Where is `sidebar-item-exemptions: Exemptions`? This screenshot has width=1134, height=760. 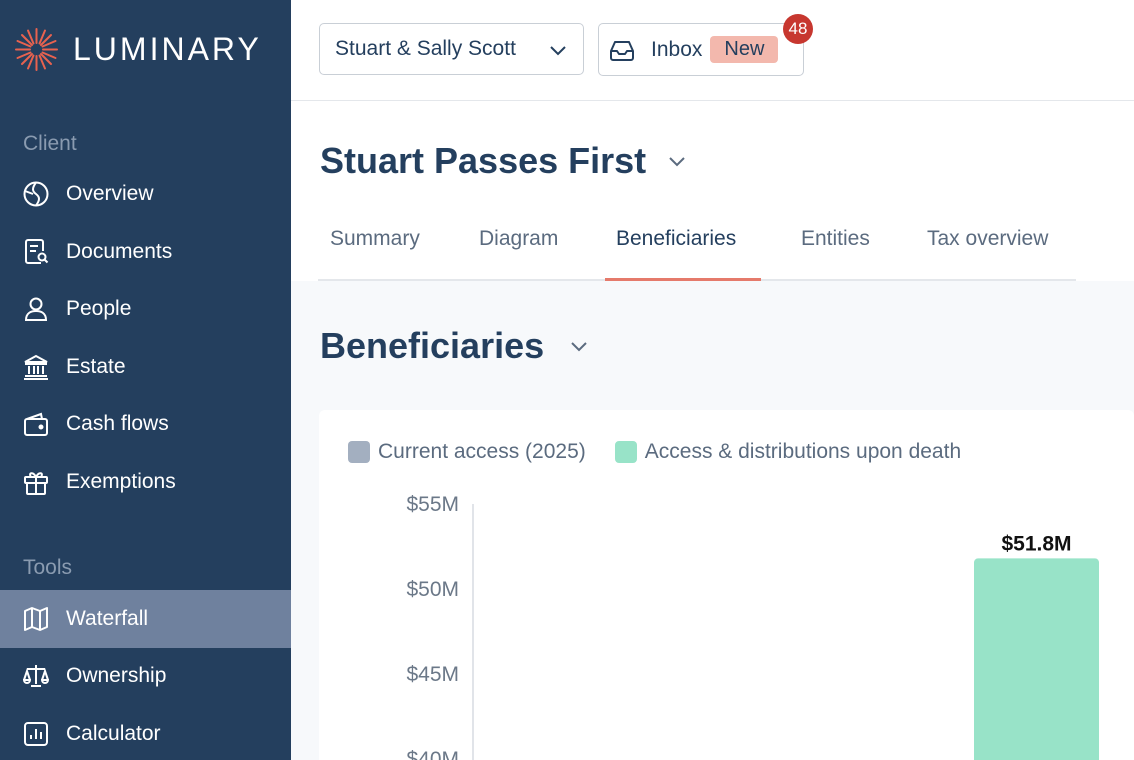
sidebar-item-exemptions: Exemptions is located at coordinates (145, 482).